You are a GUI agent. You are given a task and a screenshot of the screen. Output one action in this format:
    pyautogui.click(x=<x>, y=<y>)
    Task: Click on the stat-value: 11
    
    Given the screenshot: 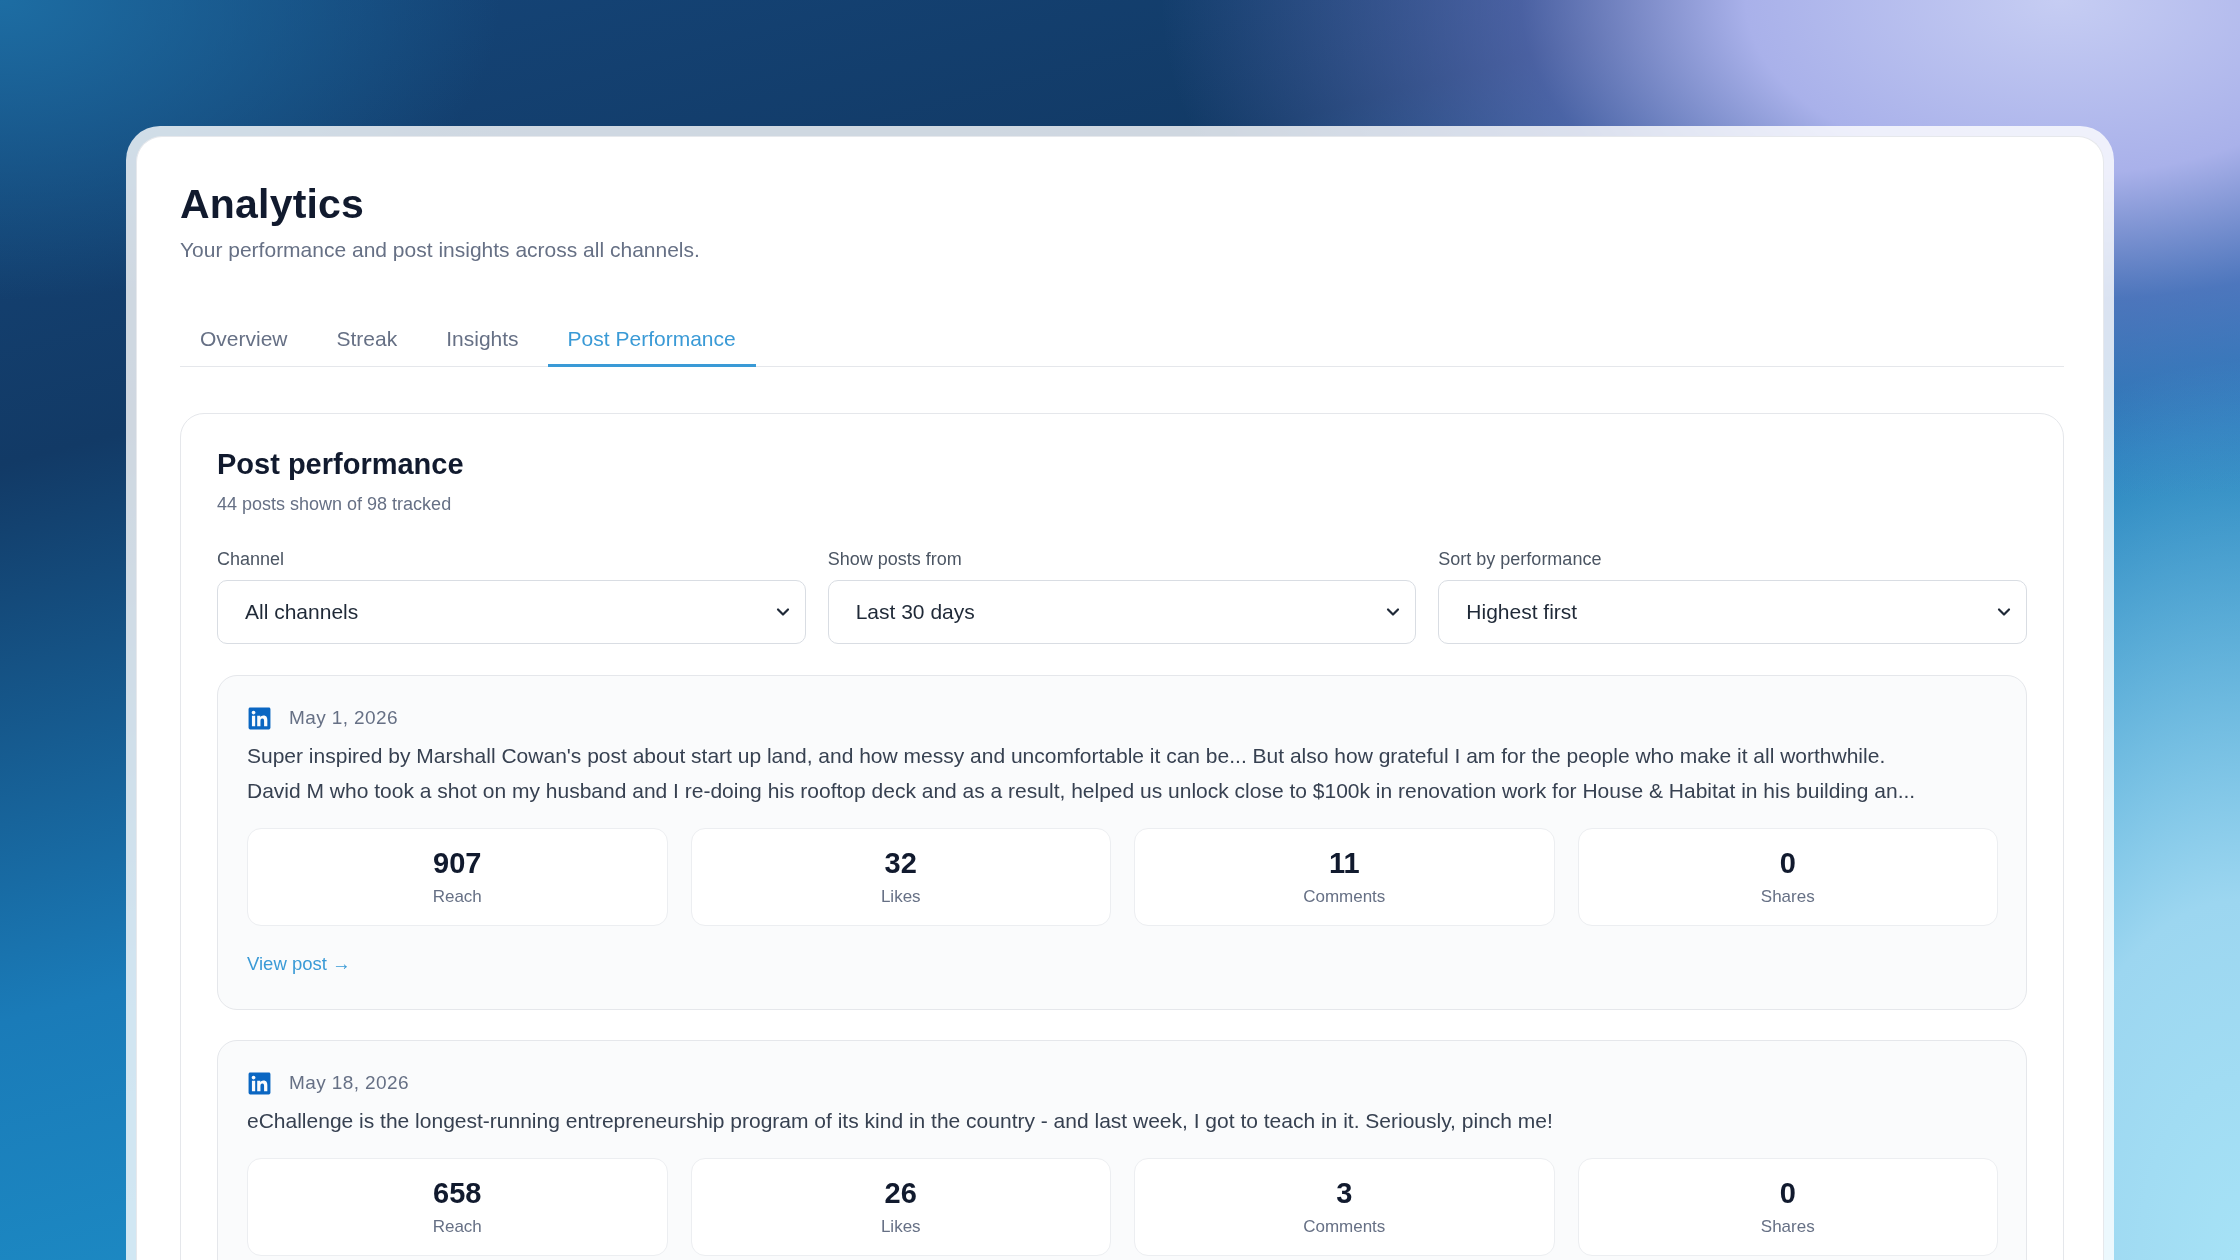 What is the action you would take?
    pyautogui.click(x=1344, y=863)
    